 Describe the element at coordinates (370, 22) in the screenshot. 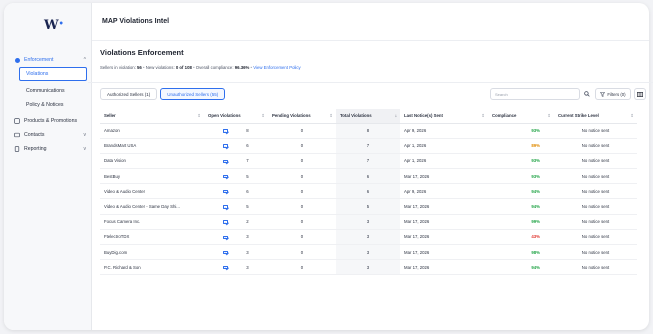

I see `top-bar: MAP Violations Intel` at that location.